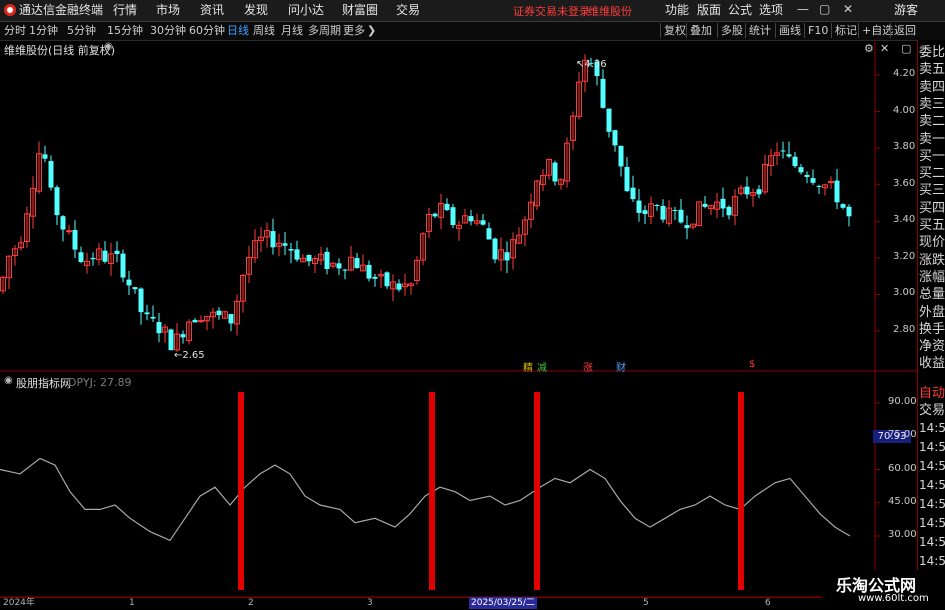 The width and height of the screenshot is (945, 610). What do you see at coordinates (43, 383) in the screenshot?
I see `indicator-name: 股朋指标网` at bounding box center [43, 383].